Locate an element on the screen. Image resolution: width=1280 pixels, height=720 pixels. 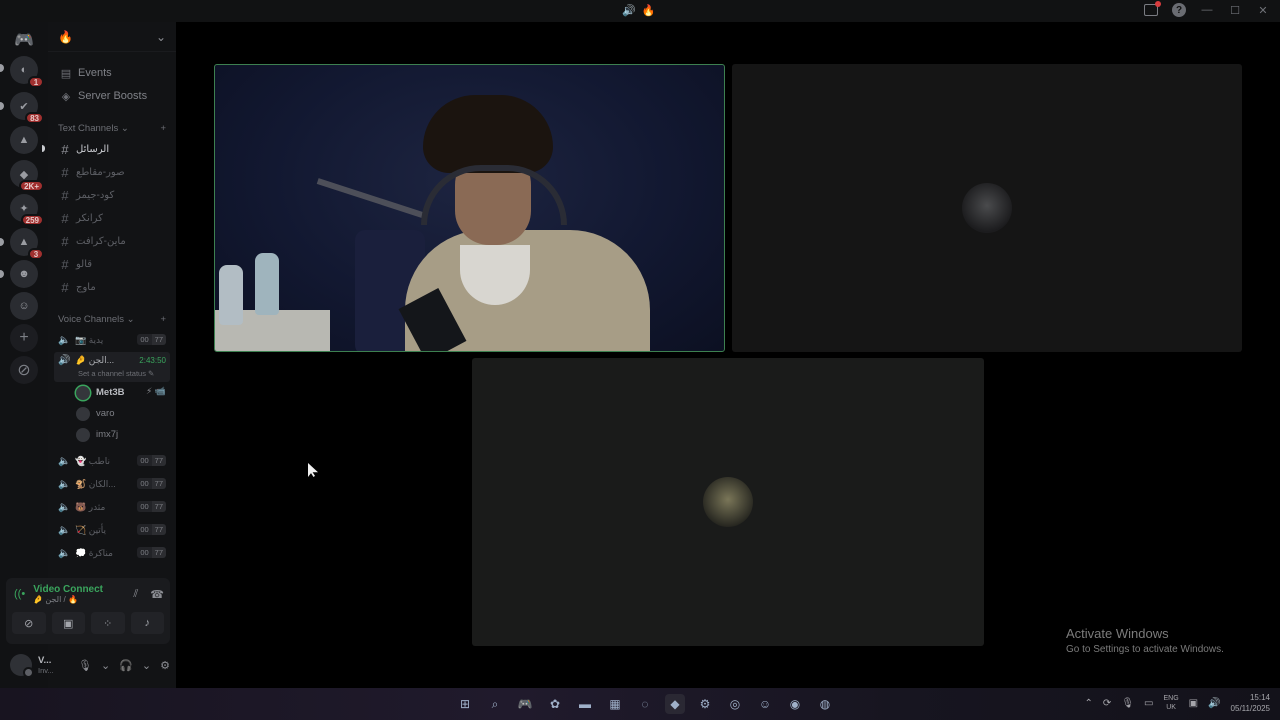
store-icon: ▦ is located at coordinates (615, 704).